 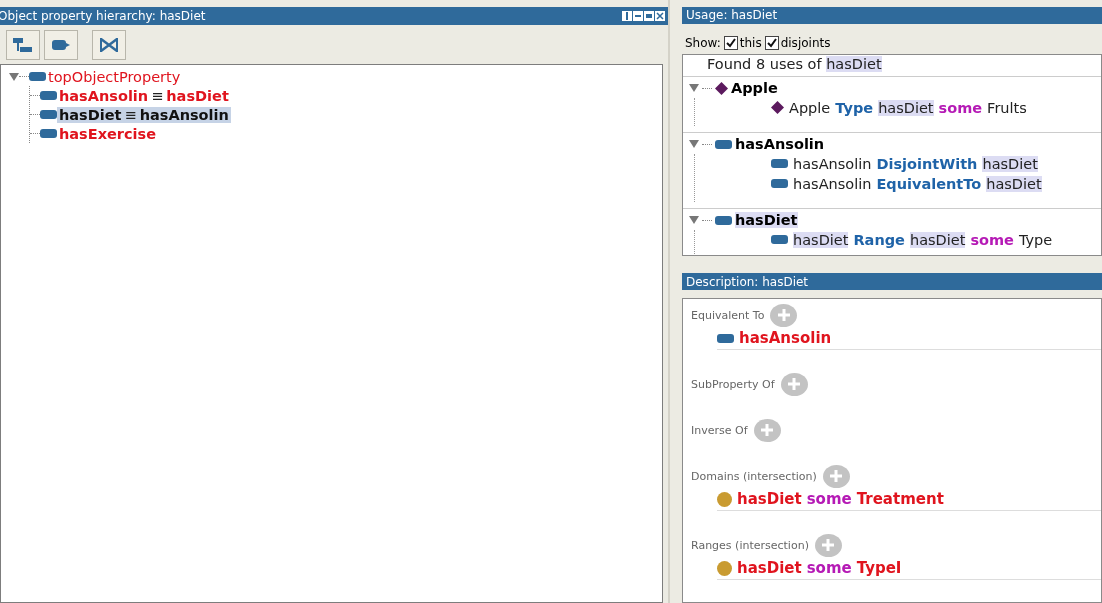 I want to click on split-icon, so click(x=627, y=16).